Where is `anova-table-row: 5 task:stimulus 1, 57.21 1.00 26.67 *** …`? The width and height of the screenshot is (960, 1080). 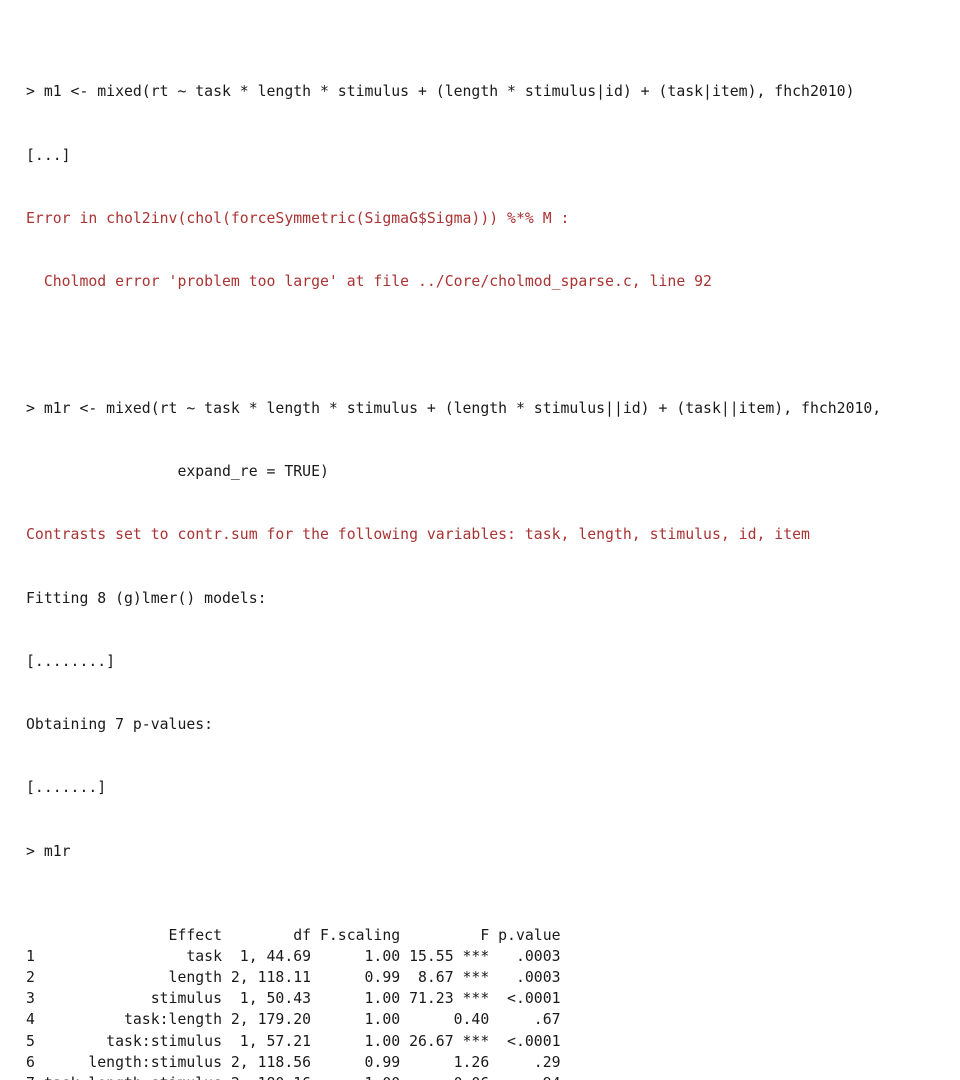
anova-table-row: 5 task:stimulus 1, 57.21 1.00 26.67 *** … is located at coordinates (293, 1041).